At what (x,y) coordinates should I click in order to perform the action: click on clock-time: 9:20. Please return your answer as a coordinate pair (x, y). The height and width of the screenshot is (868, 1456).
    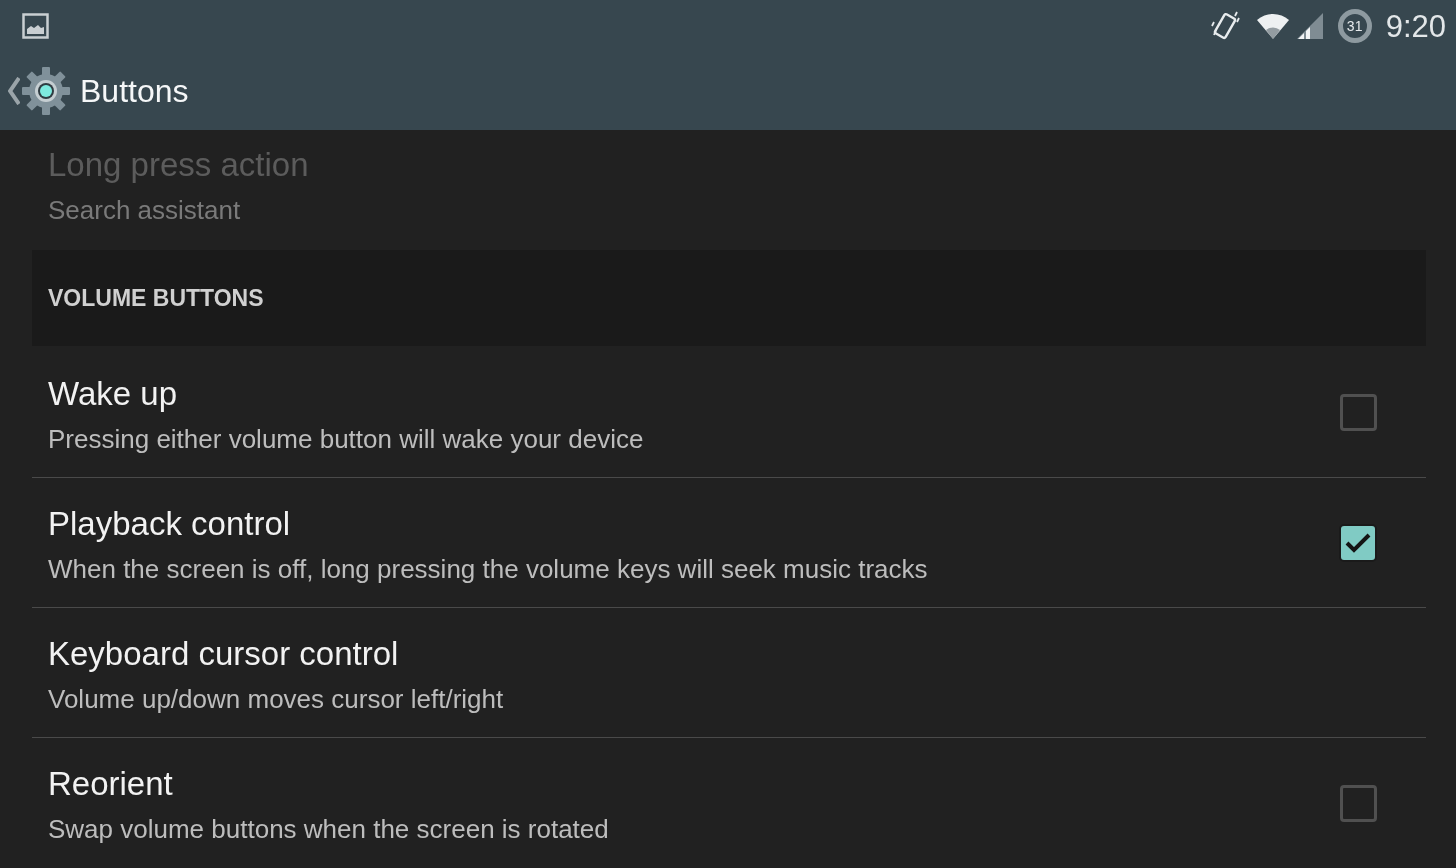
    Looking at the image, I should click on (1415, 26).